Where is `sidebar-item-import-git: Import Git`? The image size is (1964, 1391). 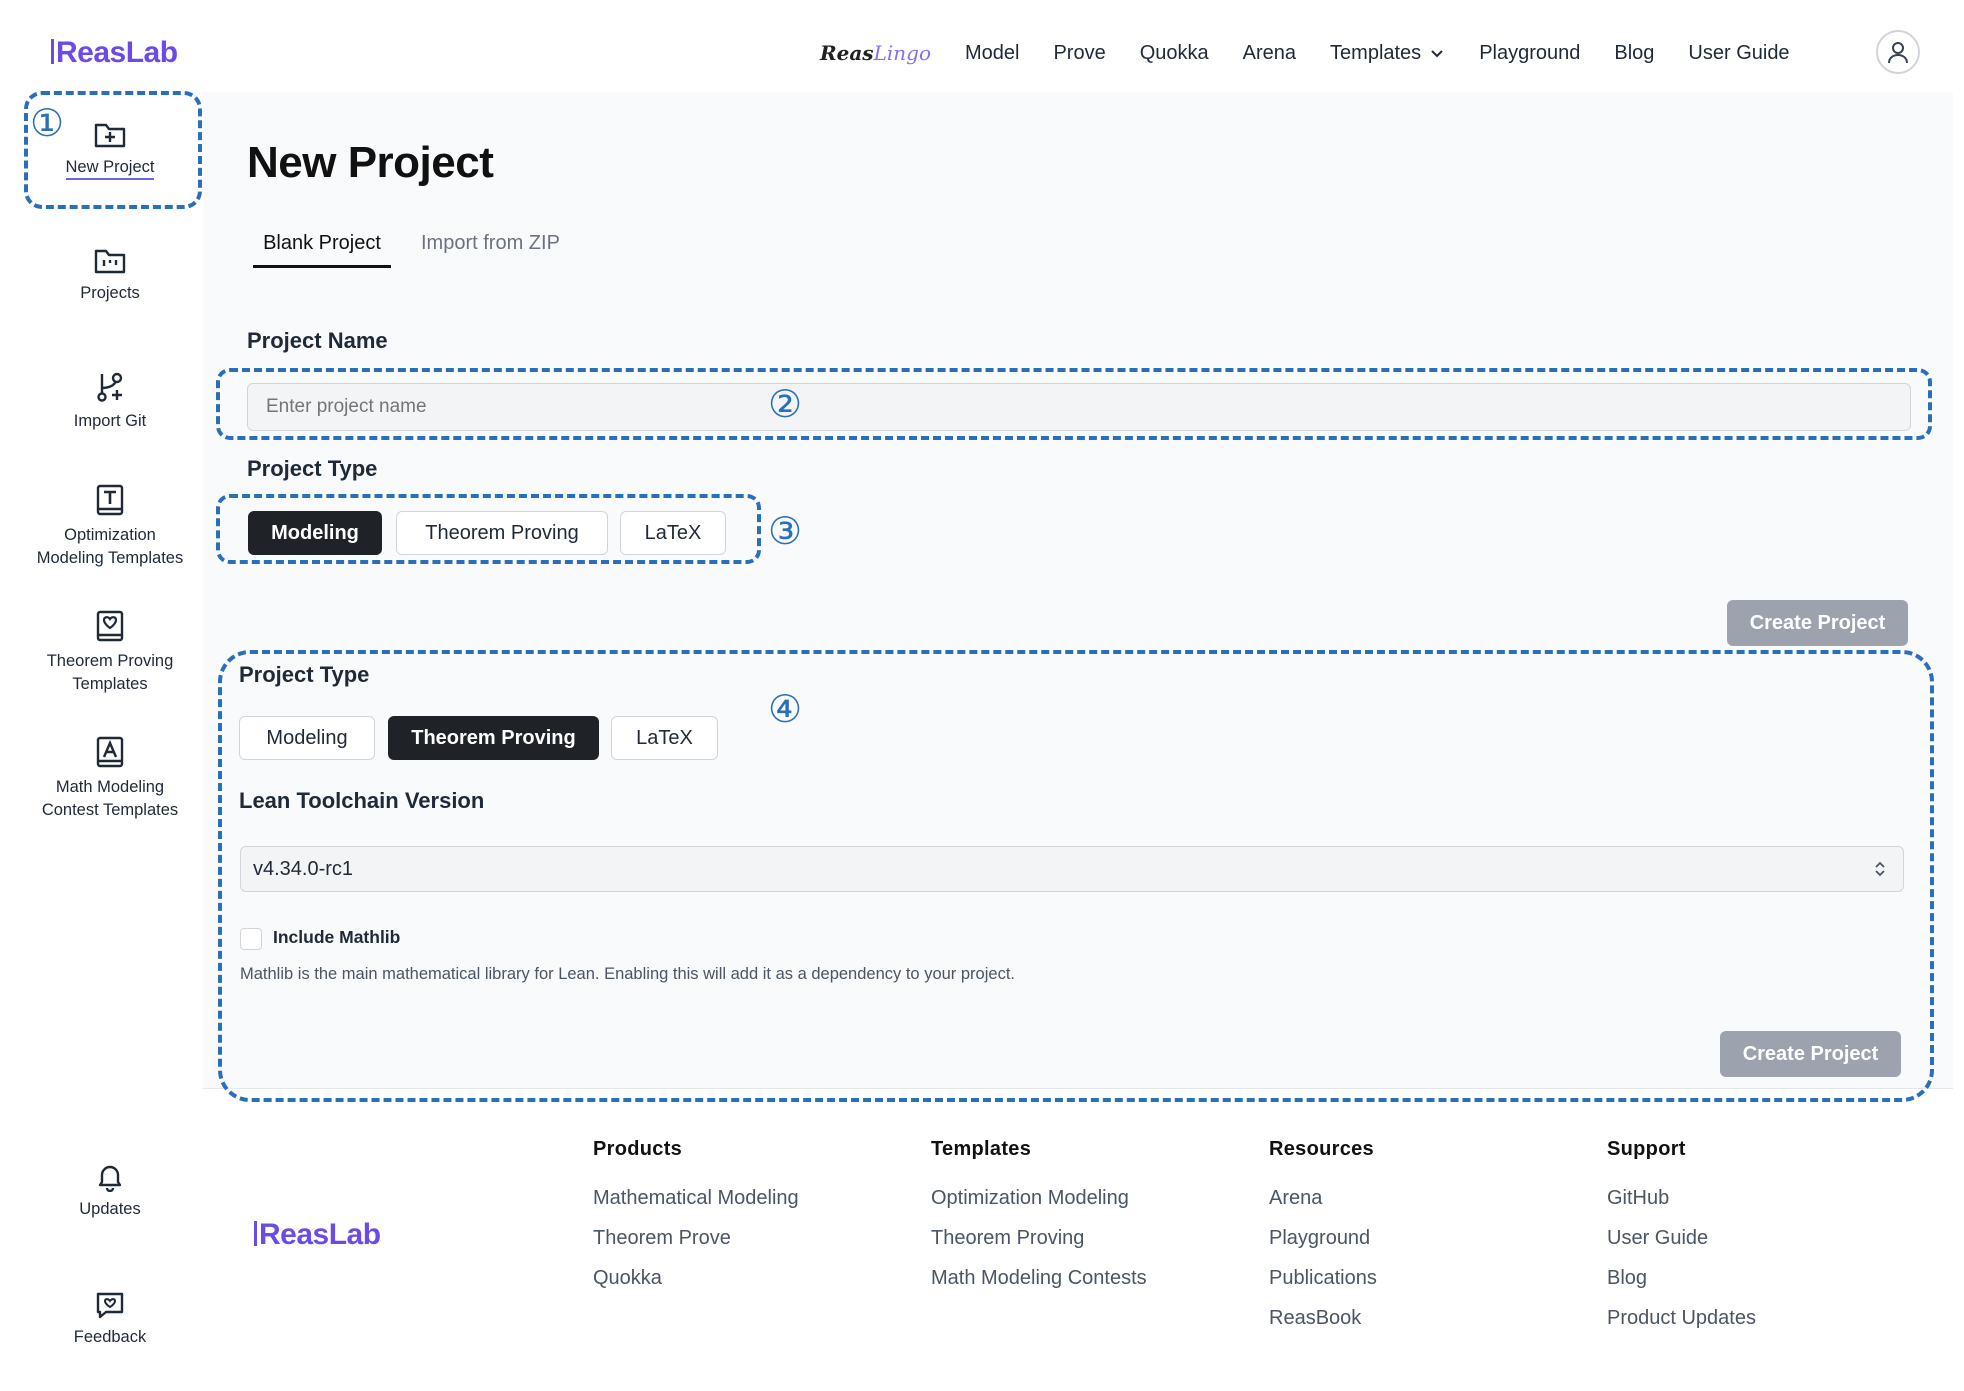 sidebar-item-import-git: Import Git is located at coordinates (110, 401).